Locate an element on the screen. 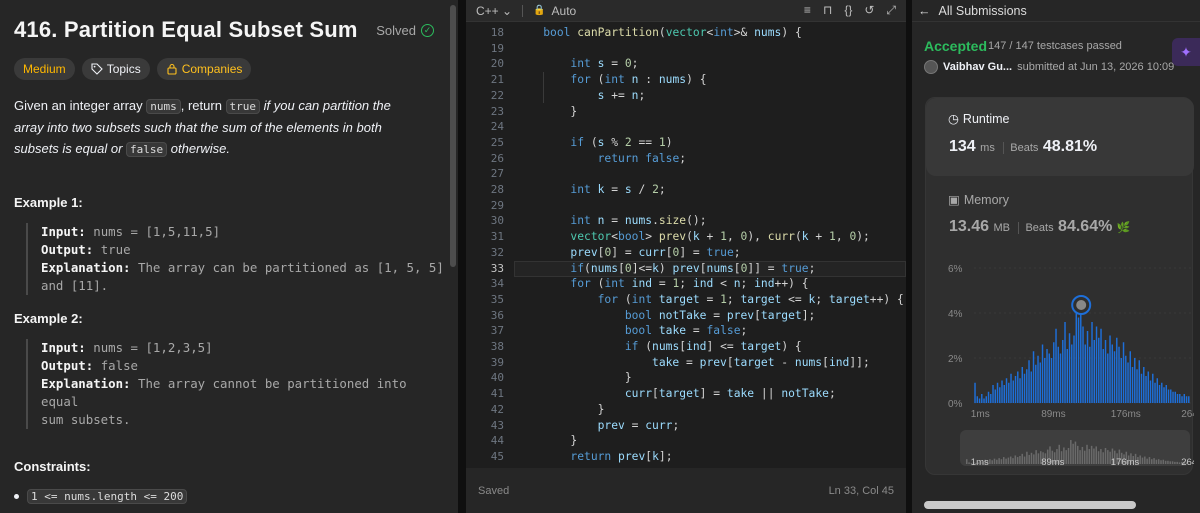 The image size is (1200, 513). constraint-item: 1 <= nums.length <= 200 is located at coordinates (101, 496).